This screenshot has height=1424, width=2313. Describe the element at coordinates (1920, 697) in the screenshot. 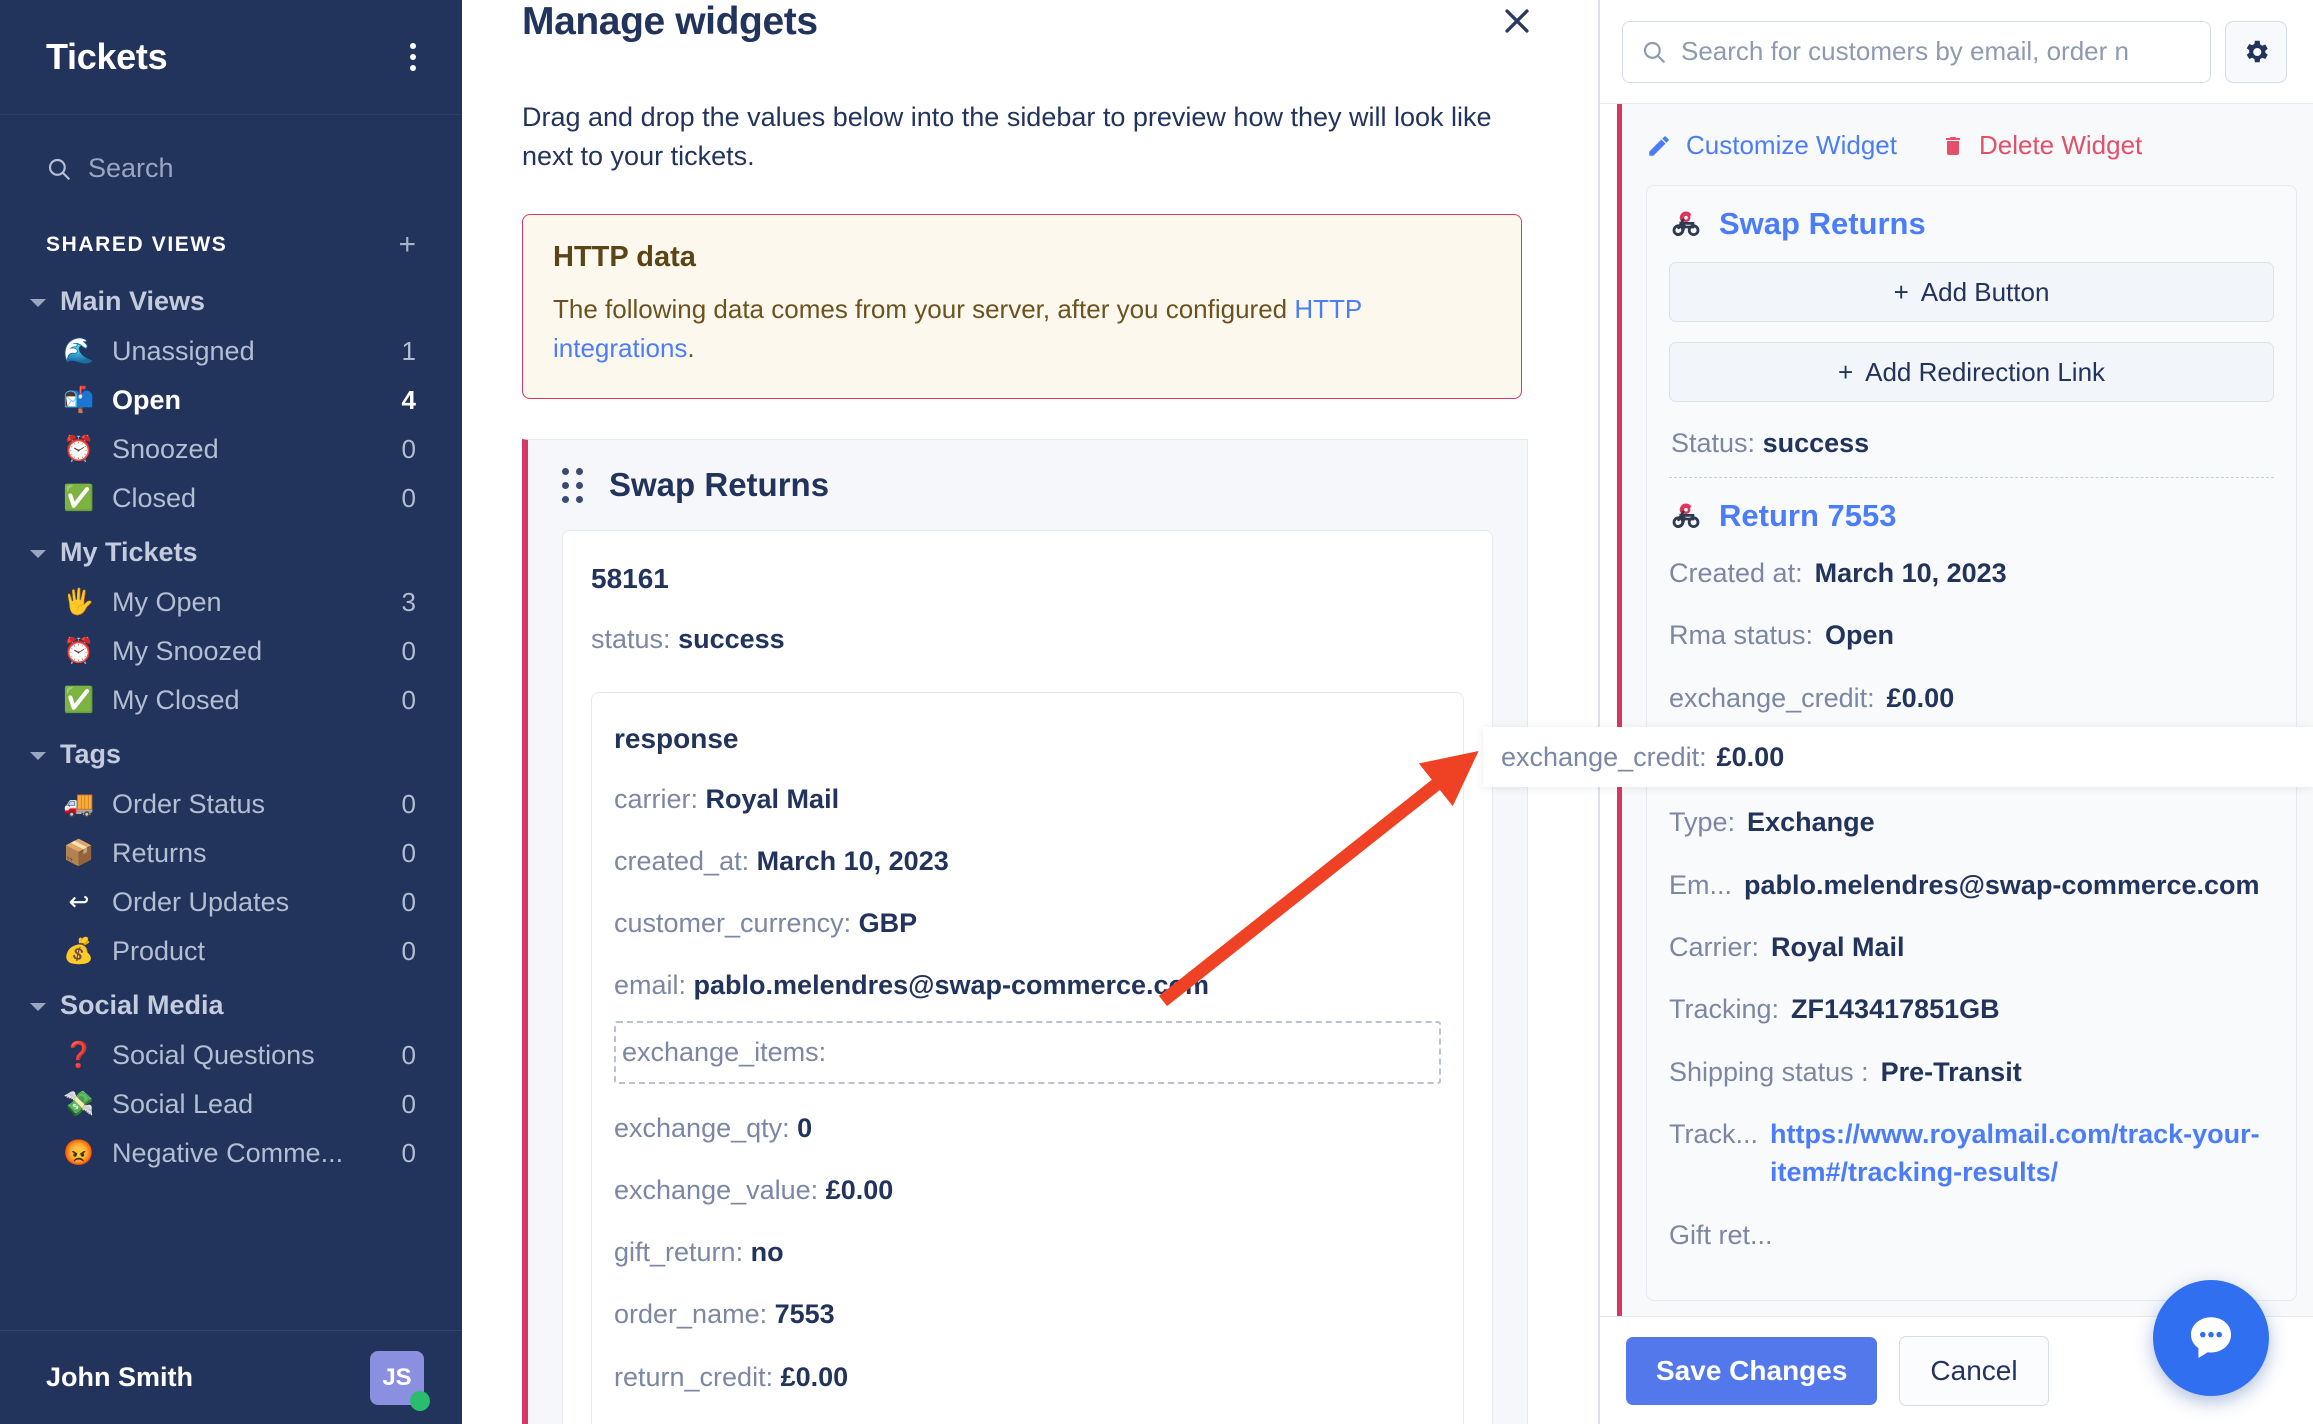

I see `return-detail-value: £0.00` at that location.